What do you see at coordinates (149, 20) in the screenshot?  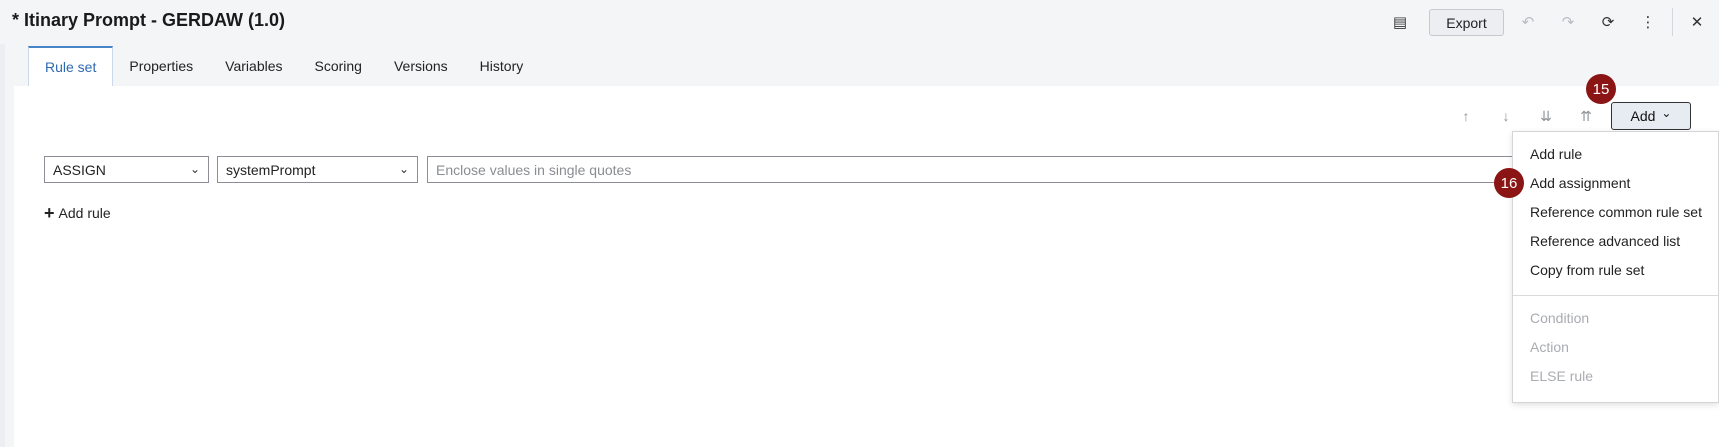 I see `page-title: * Itinary Prompt - GERDAW (1.0)` at bounding box center [149, 20].